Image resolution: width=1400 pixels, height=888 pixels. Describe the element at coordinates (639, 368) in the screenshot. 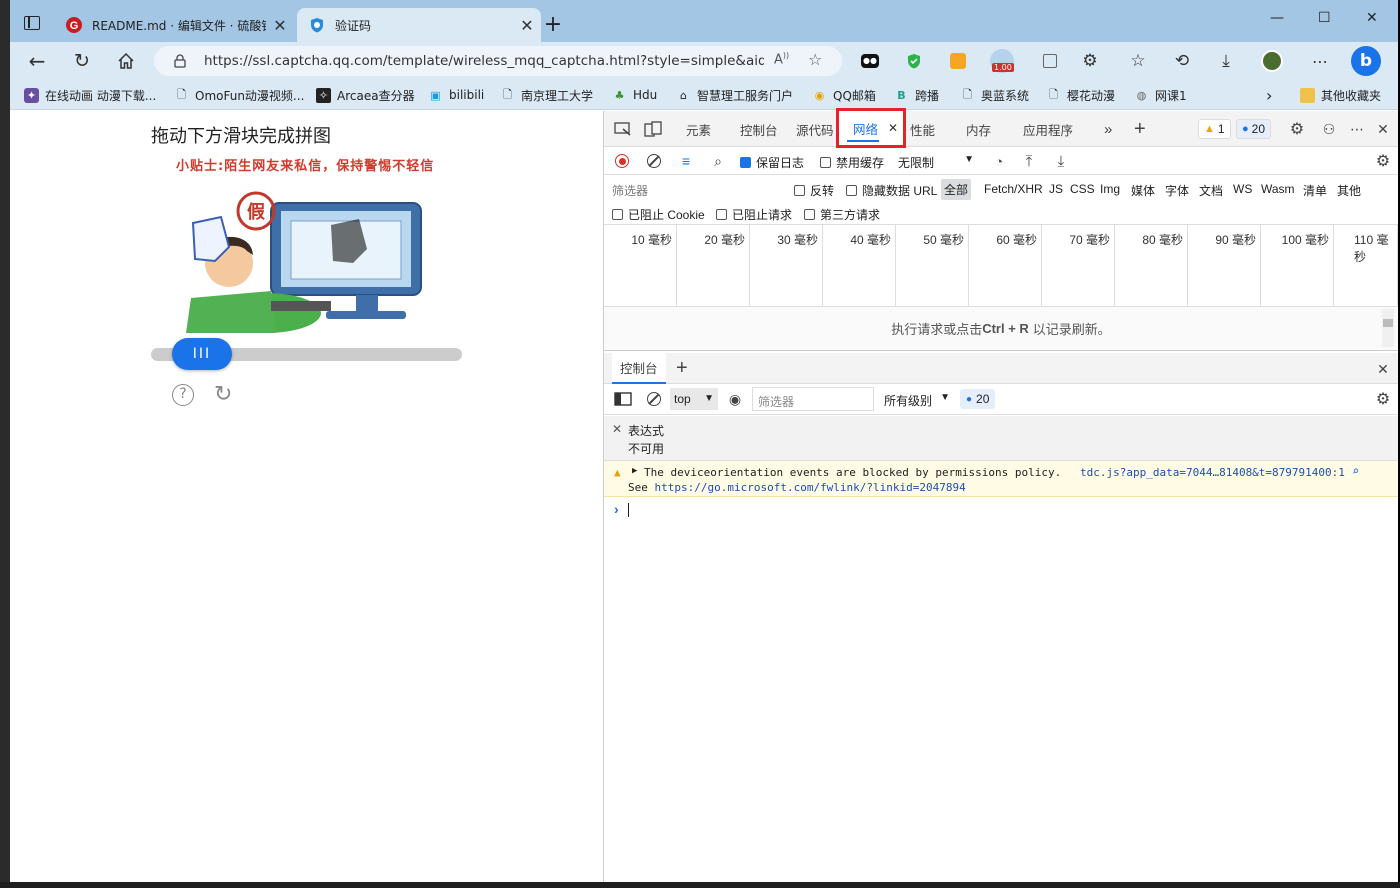

I see `drawer-tab-console: 控制台` at that location.